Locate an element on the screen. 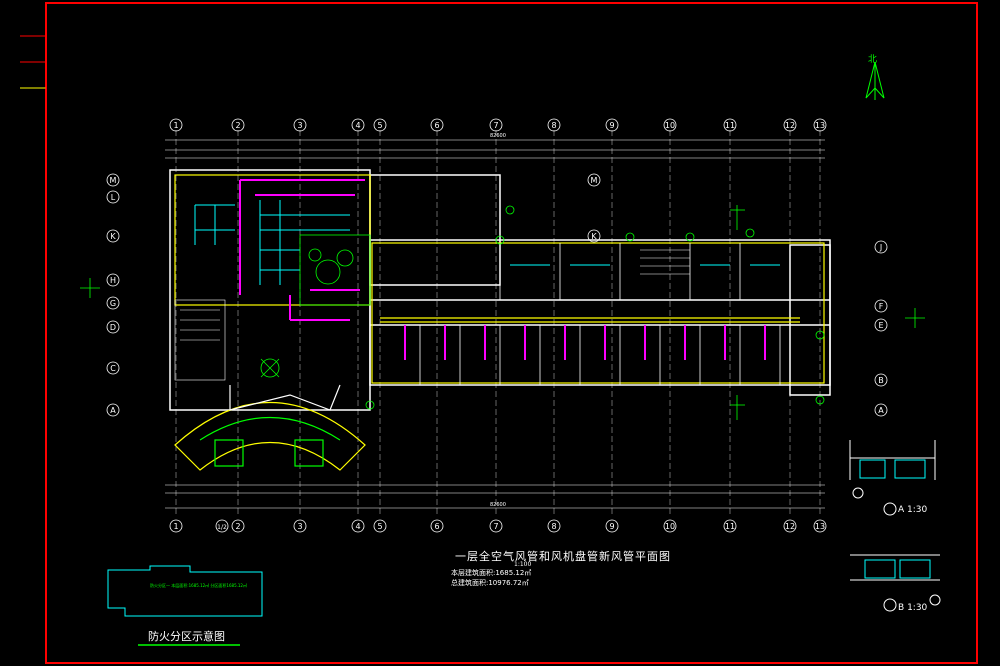 The width and height of the screenshot is (1000, 666). axis-bubble-top-2: 2 is located at coordinates (238, 125).